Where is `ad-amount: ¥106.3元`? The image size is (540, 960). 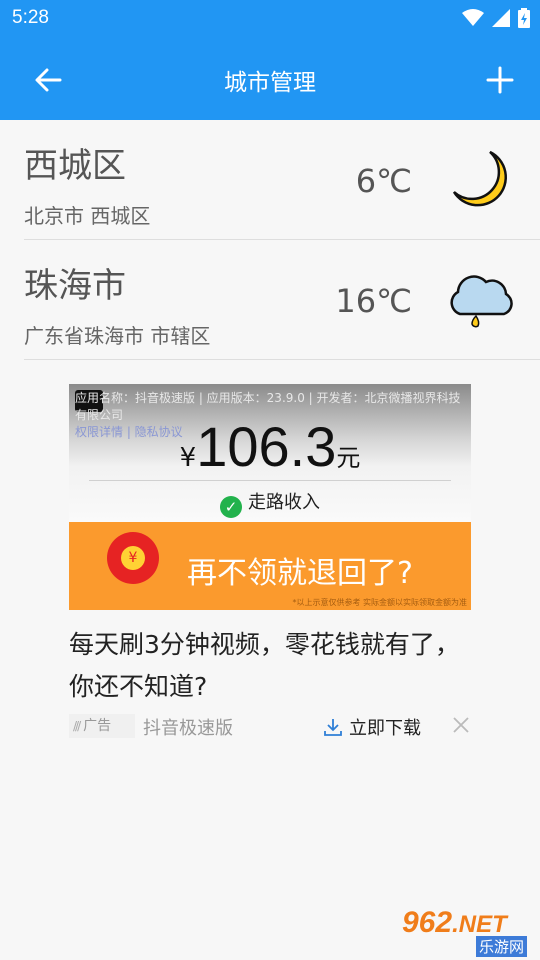
ad-amount: ¥106.3元 is located at coordinates (270, 446).